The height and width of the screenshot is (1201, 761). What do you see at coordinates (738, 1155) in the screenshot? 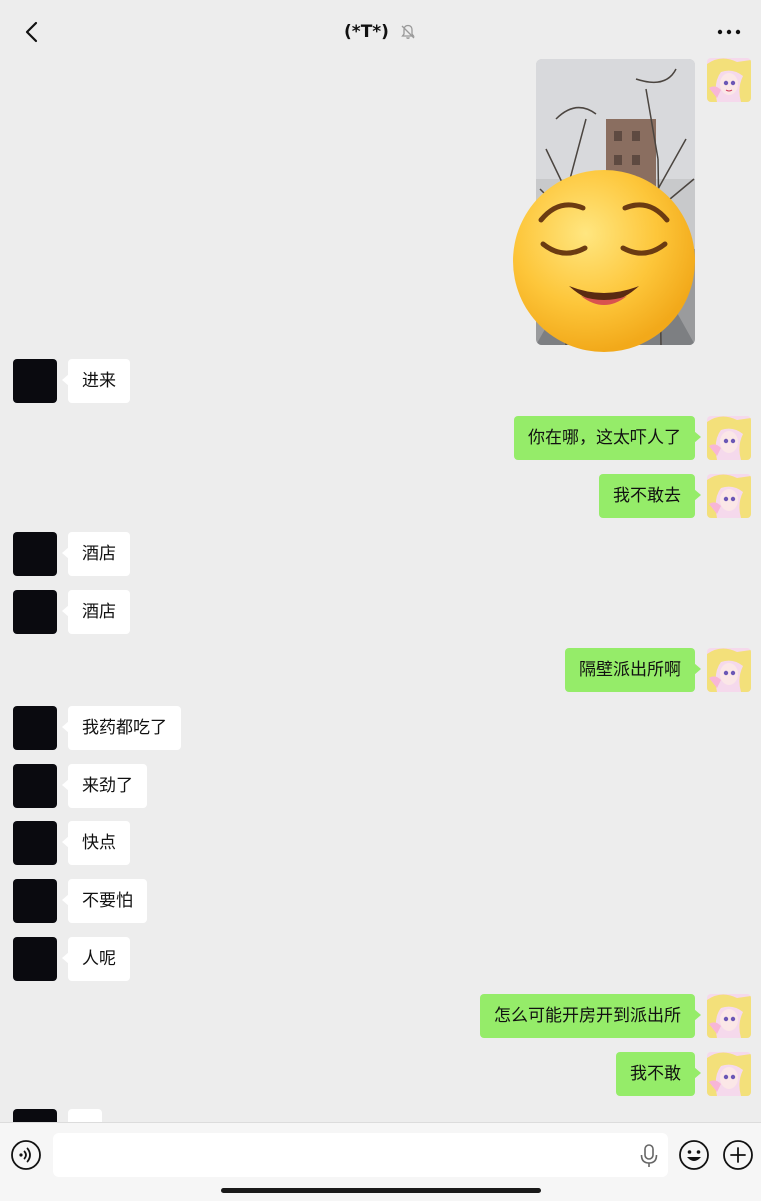
I see `plus-icon` at bounding box center [738, 1155].